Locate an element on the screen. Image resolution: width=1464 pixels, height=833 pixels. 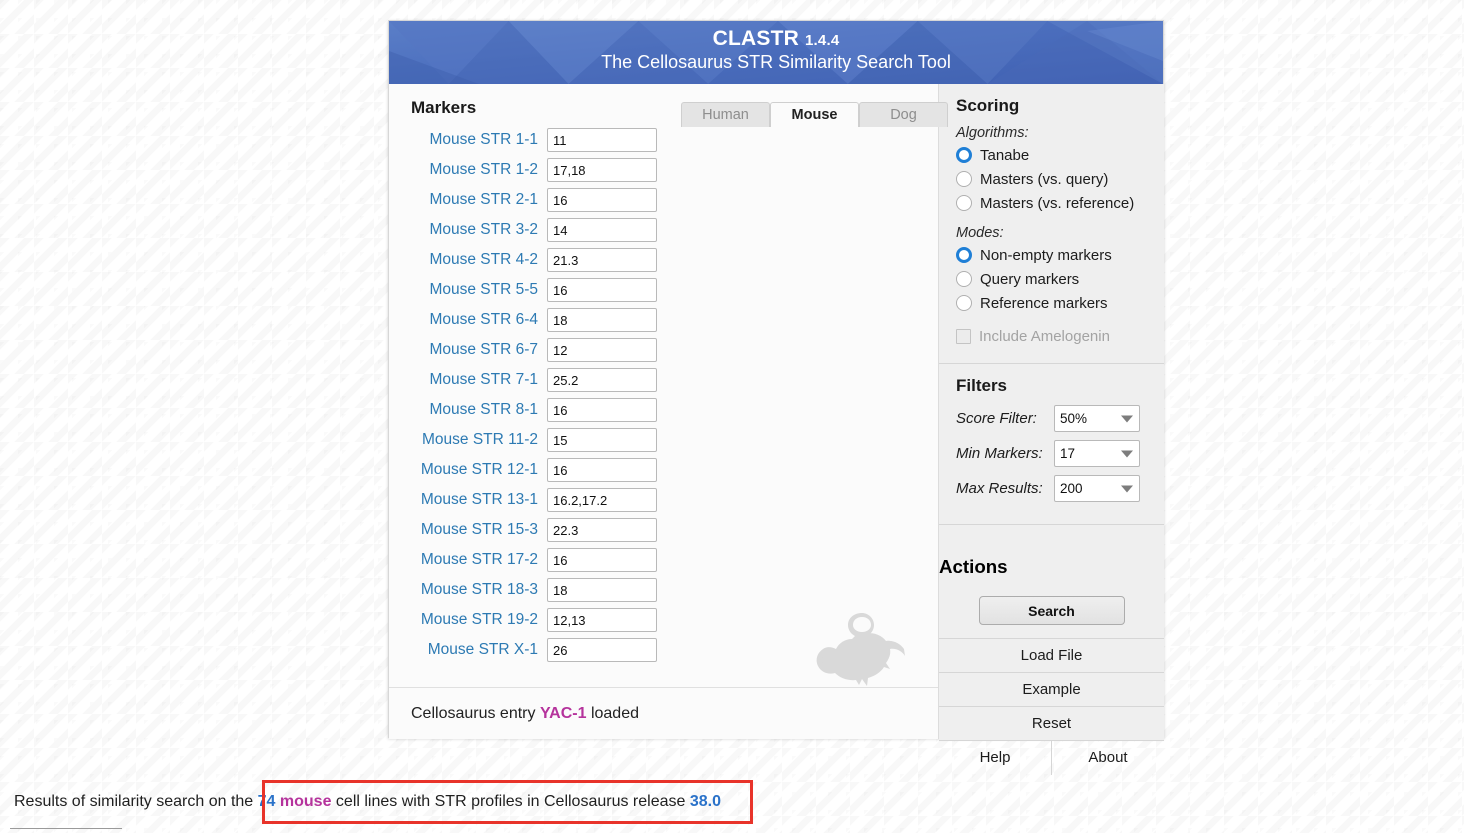
app-version: 1.4.4 is located at coordinates (822, 40).